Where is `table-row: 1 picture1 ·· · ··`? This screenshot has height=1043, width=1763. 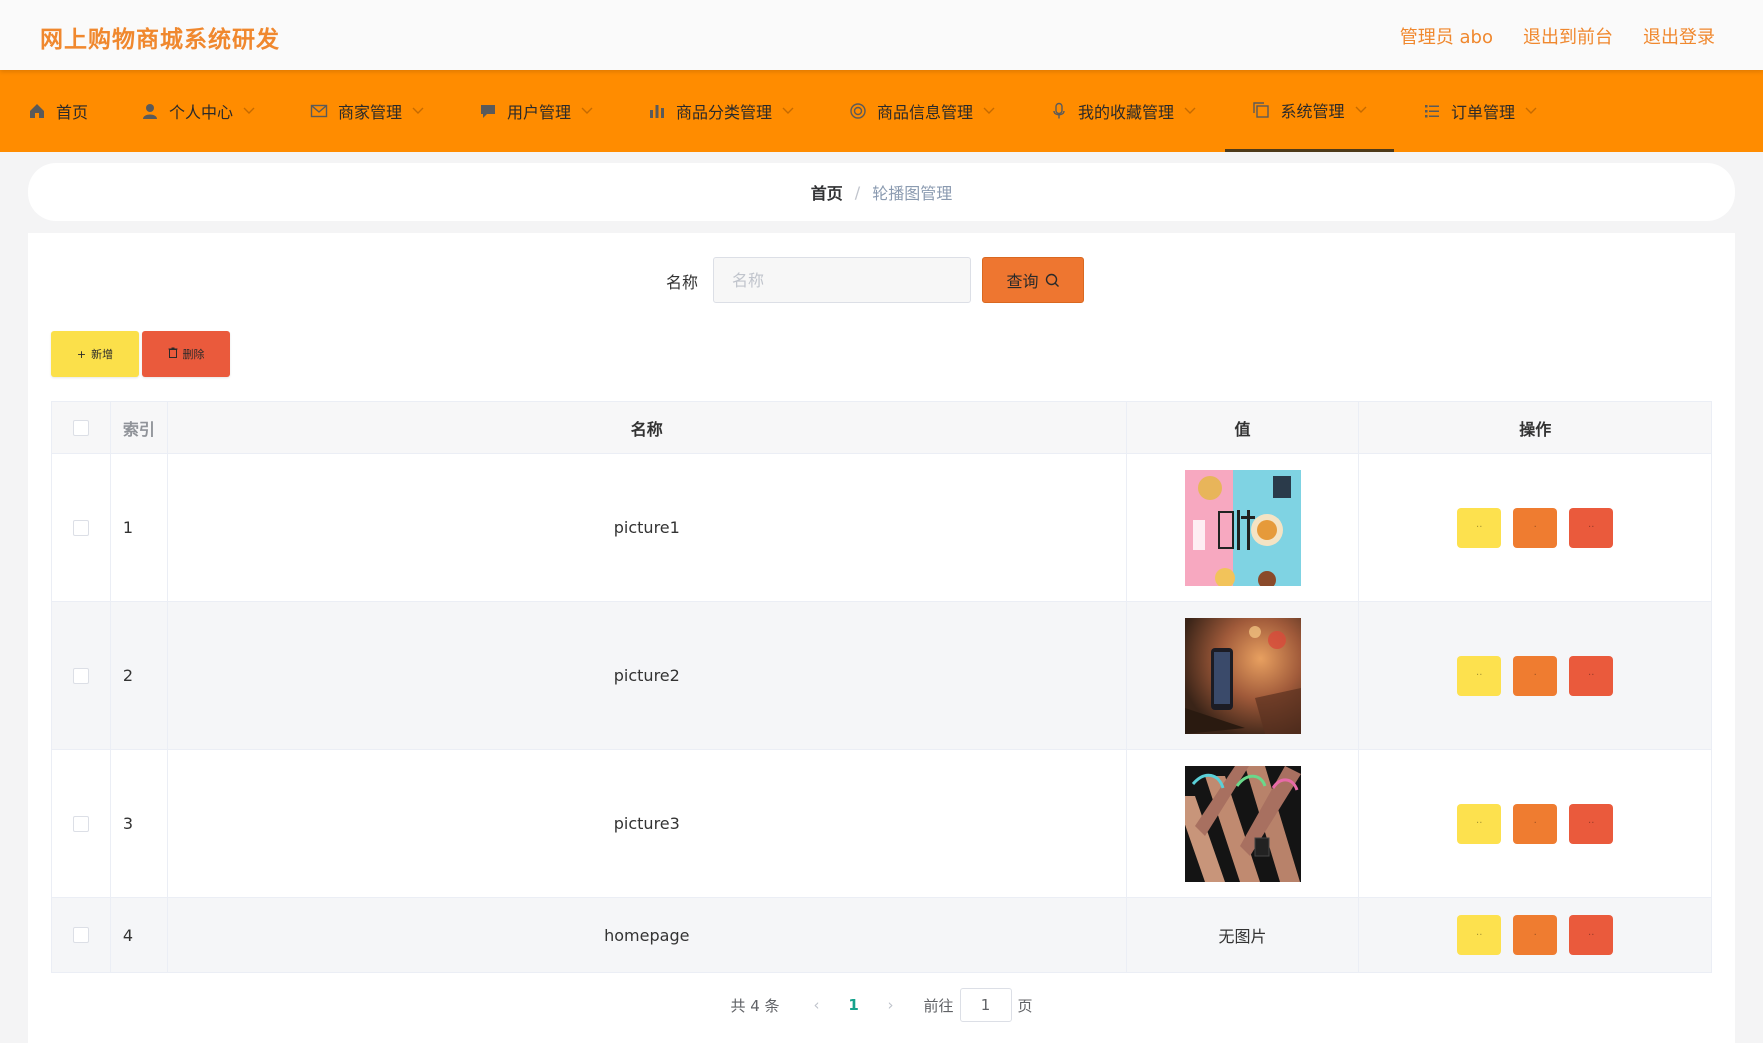
table-row: 1 picture1 ·· · ·· is located at coordinates (881, 528).